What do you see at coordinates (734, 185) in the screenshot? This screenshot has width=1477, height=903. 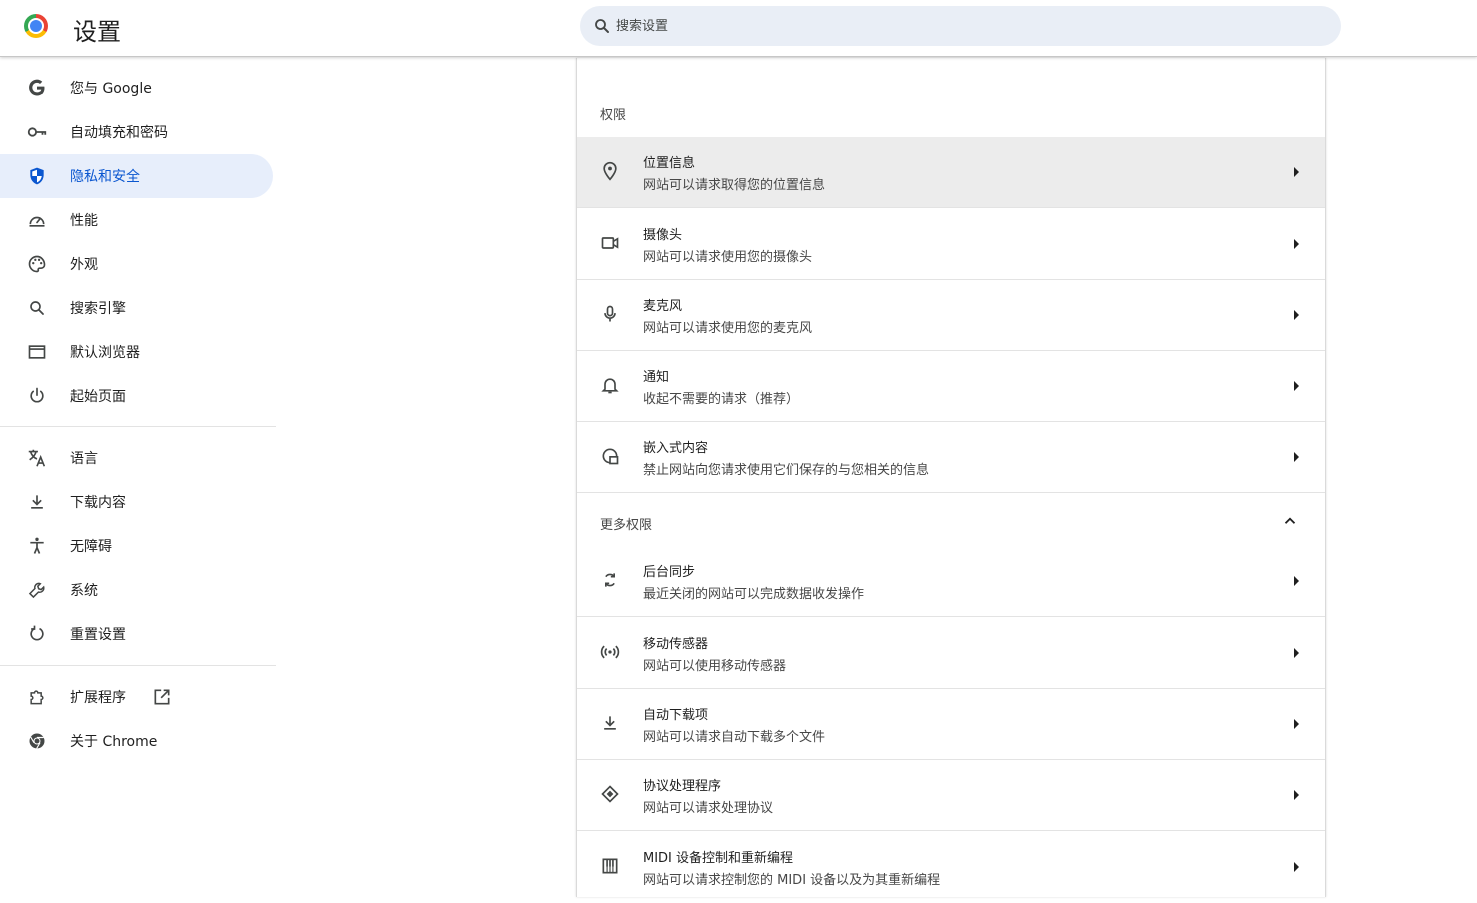 I see `permission-subtitle: 网站可以请求取得您的位置信息` at bounding box center [734, 185].